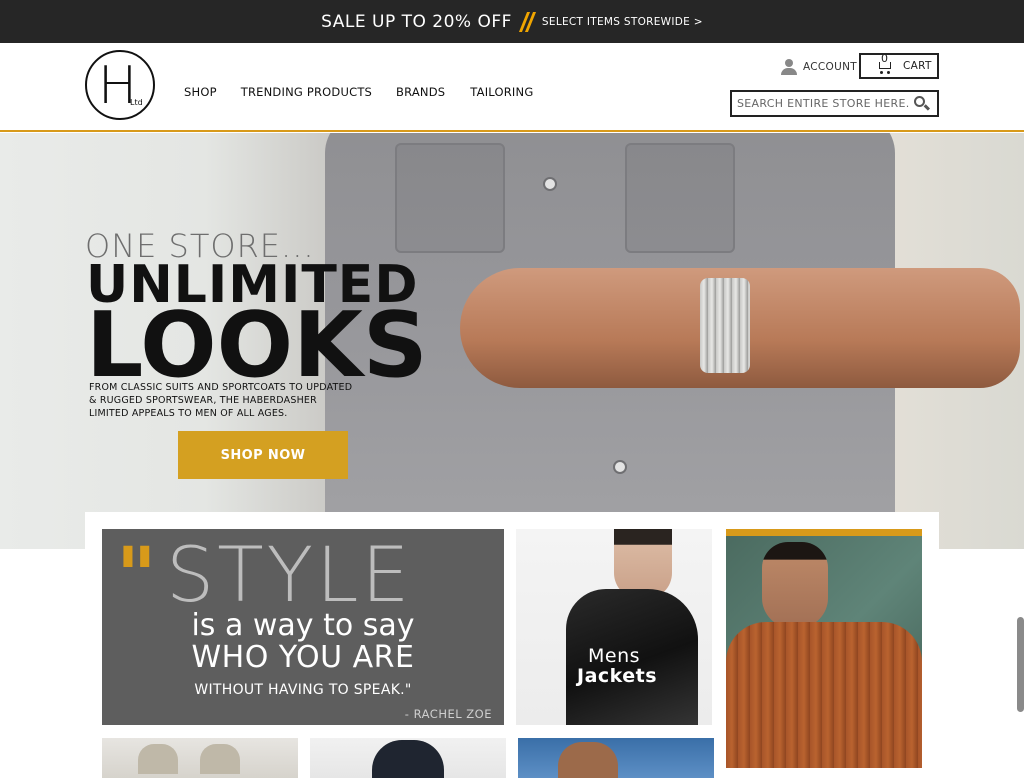  Describe the element at coordinates (448, 714) in the screenshot. I see `quote-author: - RACHEL ZOE` at that location.